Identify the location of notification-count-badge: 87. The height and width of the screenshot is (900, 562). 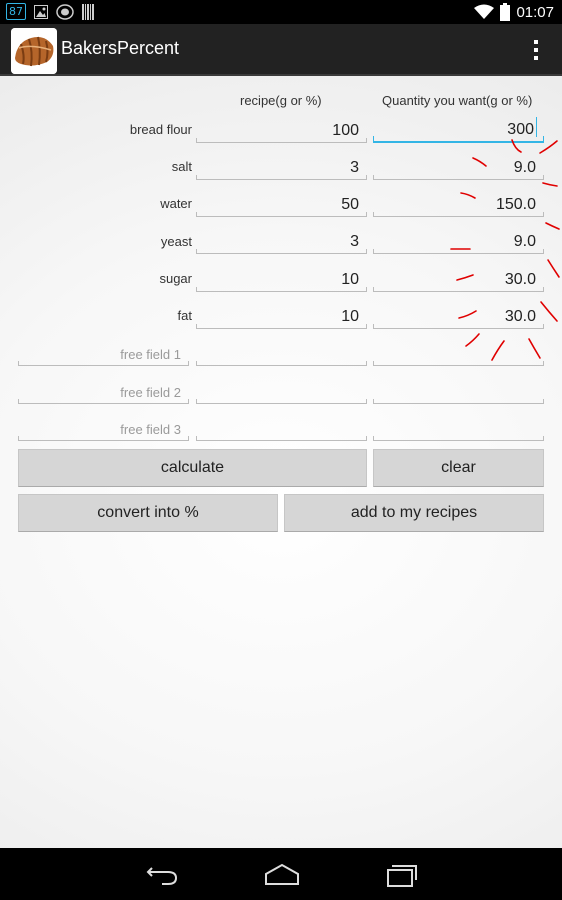
(16, 11).